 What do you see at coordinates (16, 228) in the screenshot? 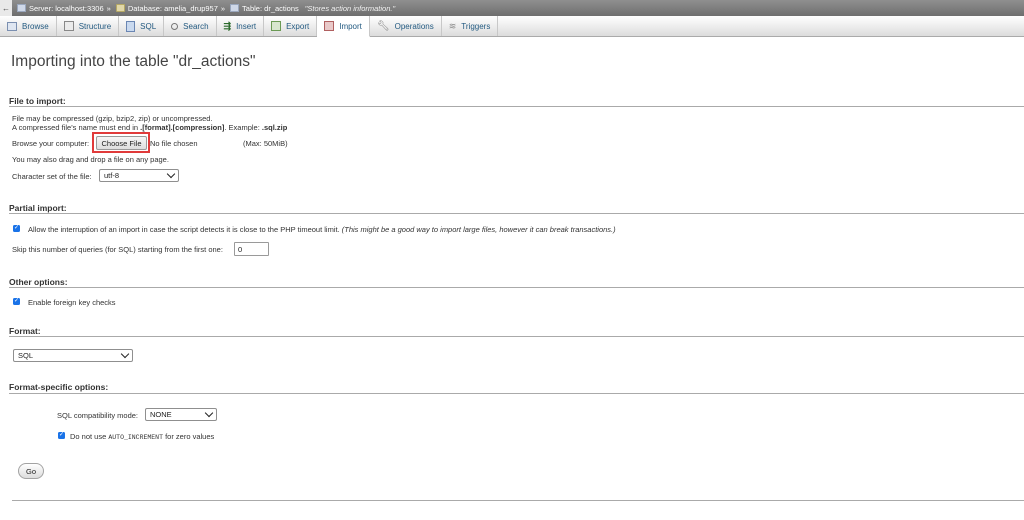
I see `allow-interrupt-checkbox: ✓` at bounding box center [16, 228].